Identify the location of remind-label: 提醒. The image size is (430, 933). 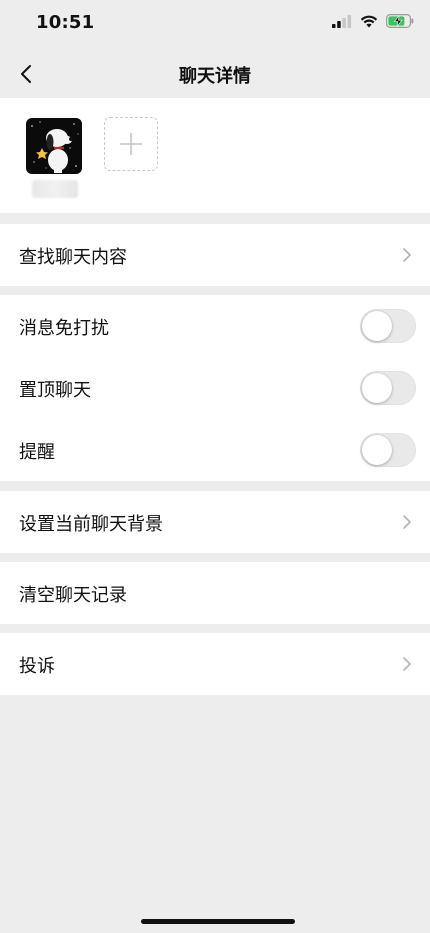
(37, 452).